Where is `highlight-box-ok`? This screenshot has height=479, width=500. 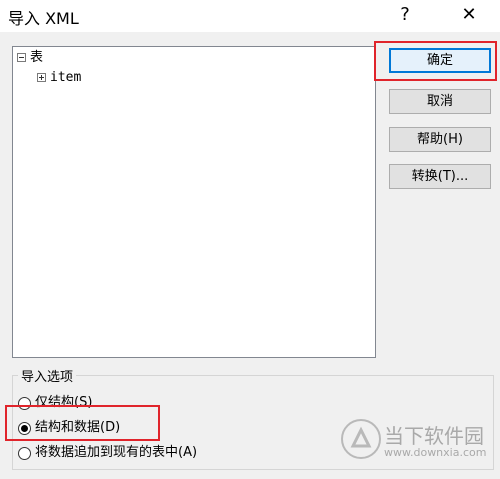 highlight-box-ok is located at coordinates (435, 61).